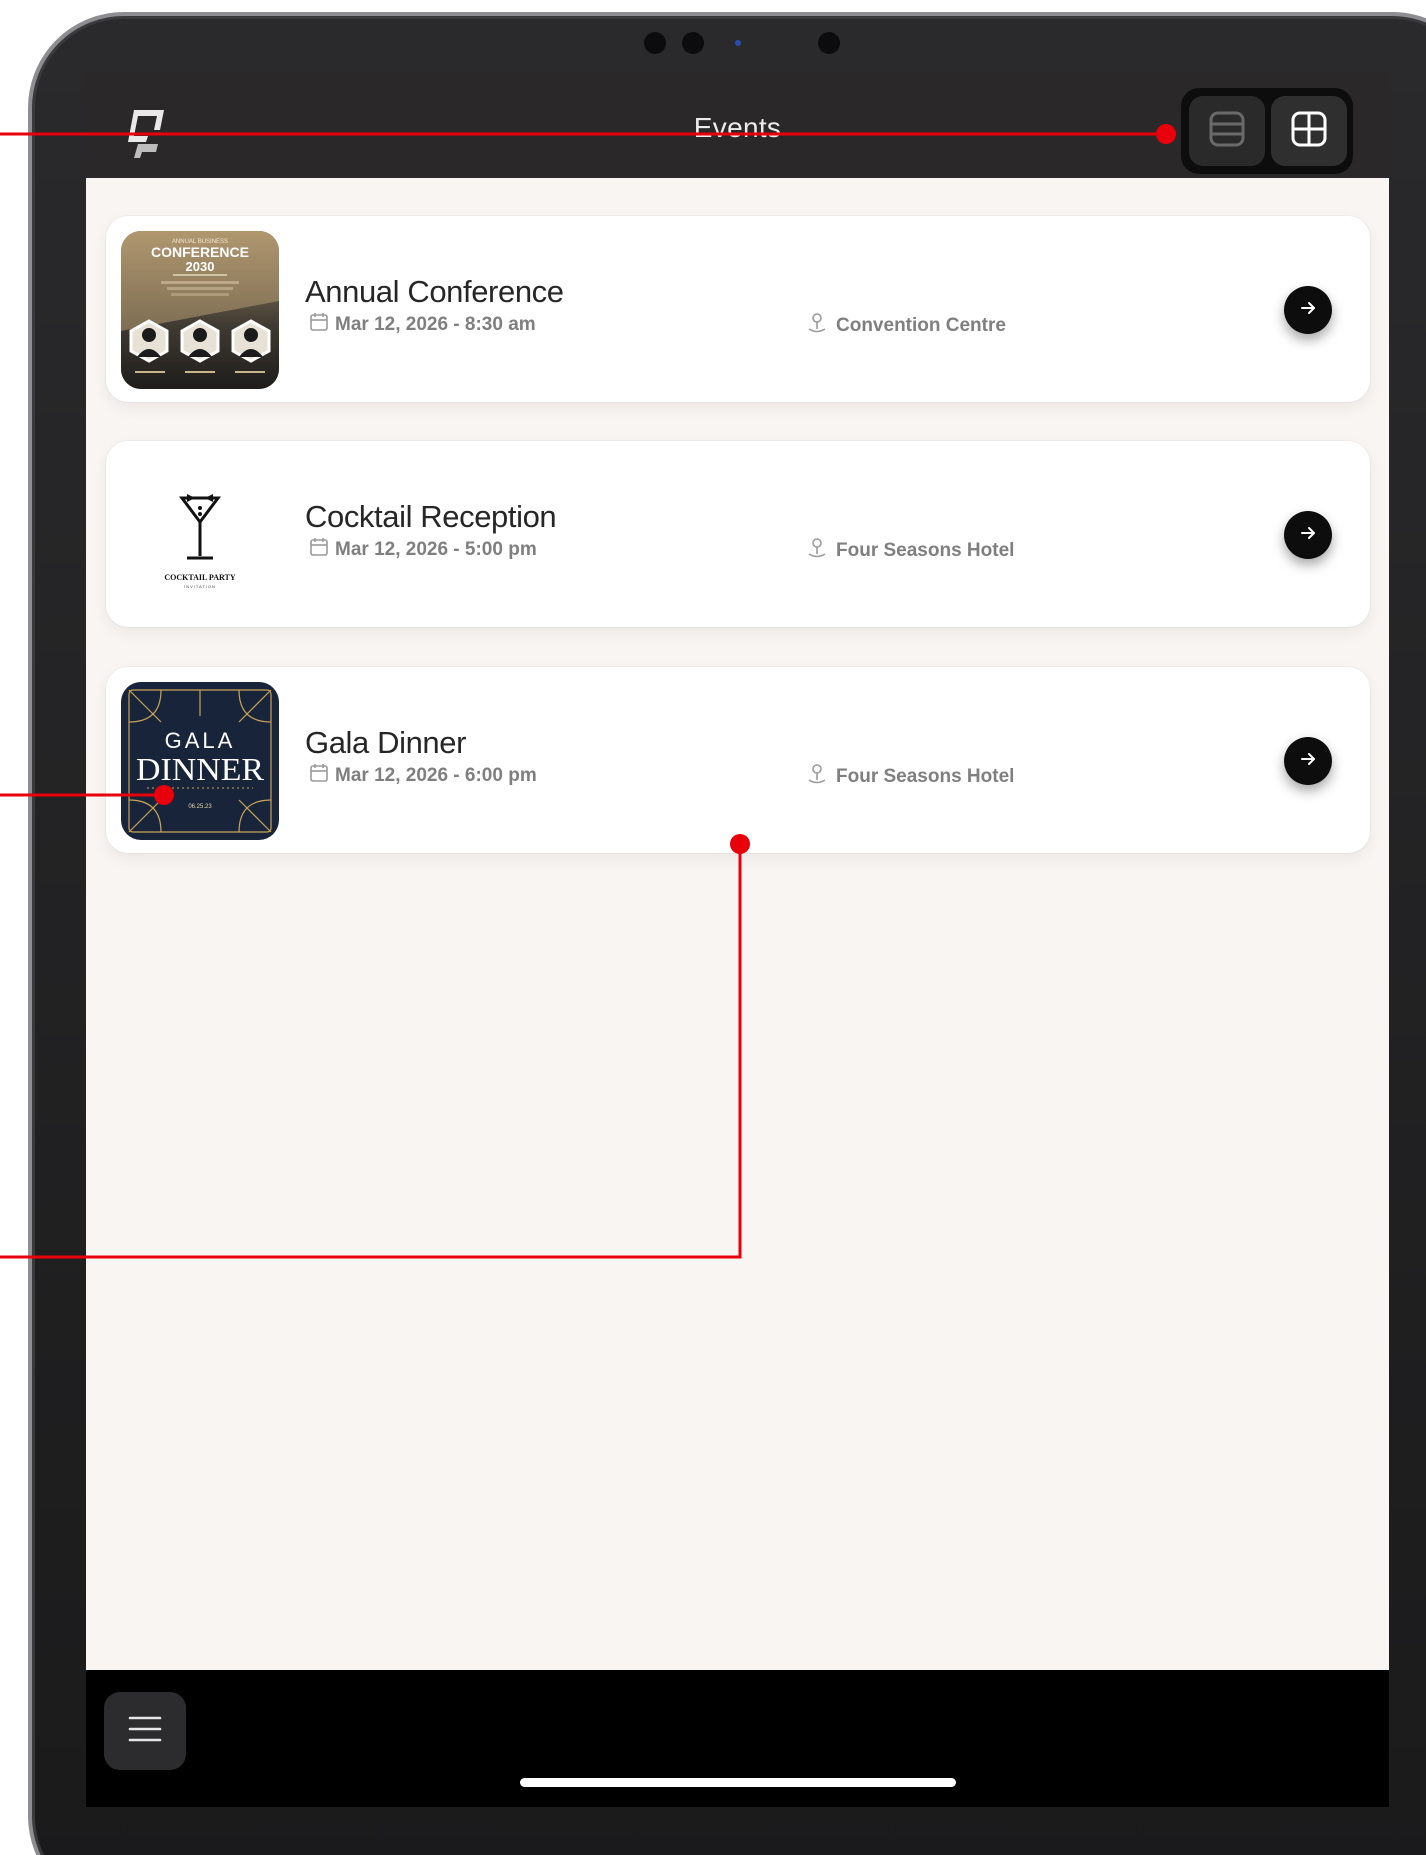 The height and width of the screenshot is (1855, 1426). I want to click on hamburger-menu-icon, so click(145, 1731).